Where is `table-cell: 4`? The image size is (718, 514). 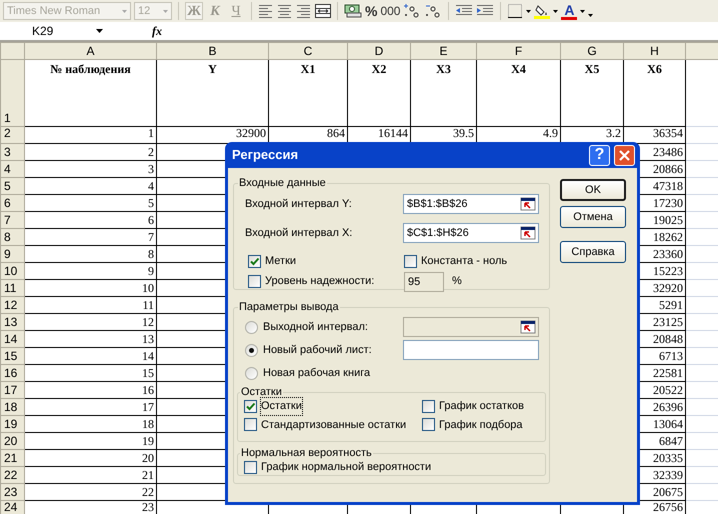
table-cell: 4 is located at coordinates (90, 186).